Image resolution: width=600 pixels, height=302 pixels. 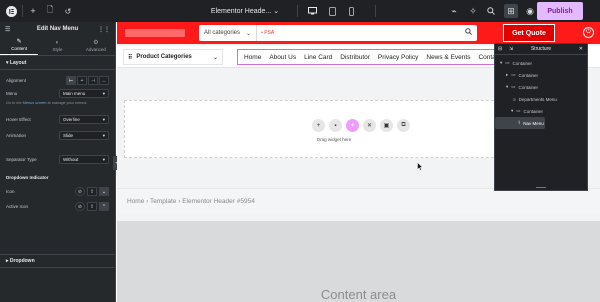 I want to click on breadcrumb-band: Home › Template › Elementor Header #5954, so click(x=358, y=201).